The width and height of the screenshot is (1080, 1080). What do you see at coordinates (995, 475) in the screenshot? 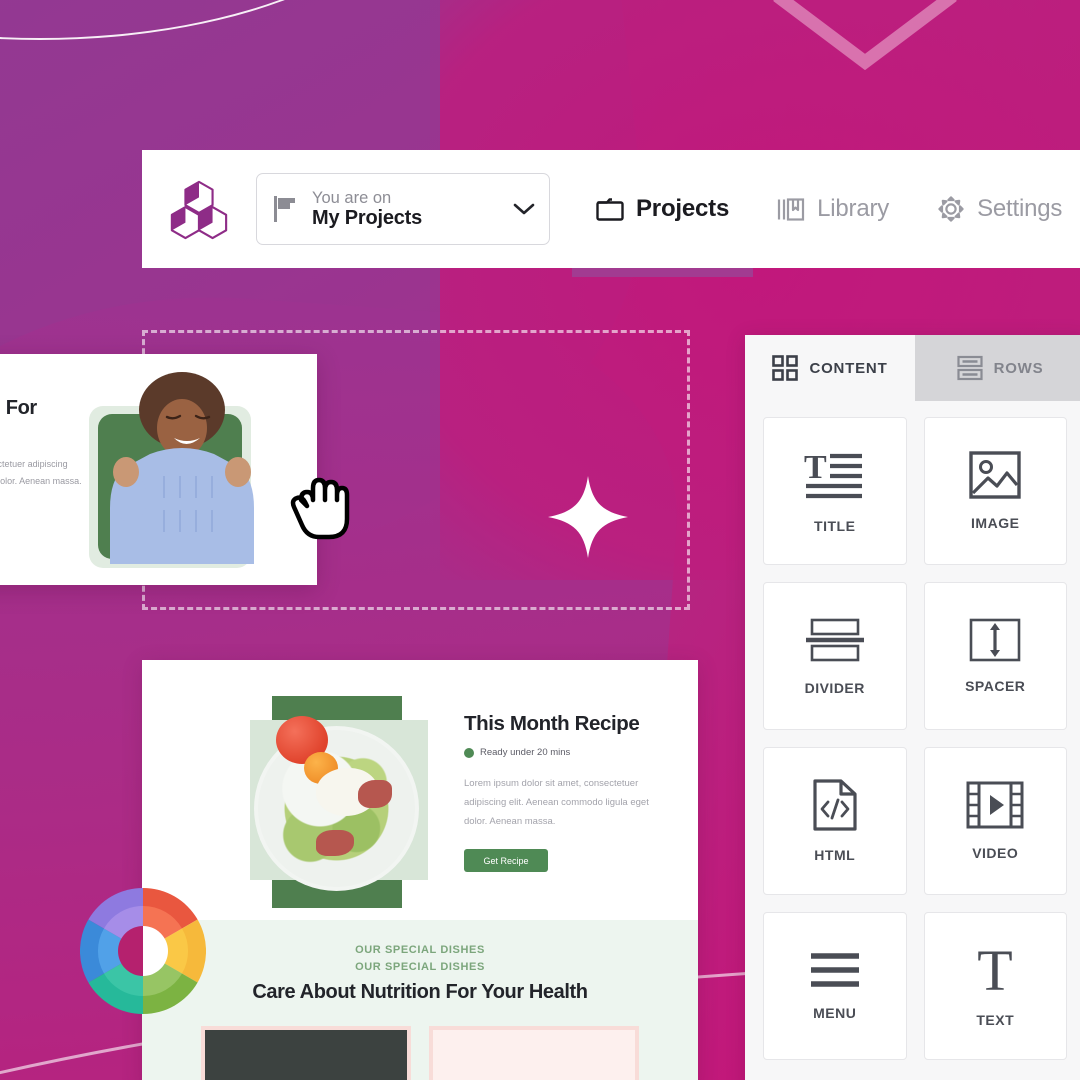
I see `image-icon` at bounding box center [995, 475].